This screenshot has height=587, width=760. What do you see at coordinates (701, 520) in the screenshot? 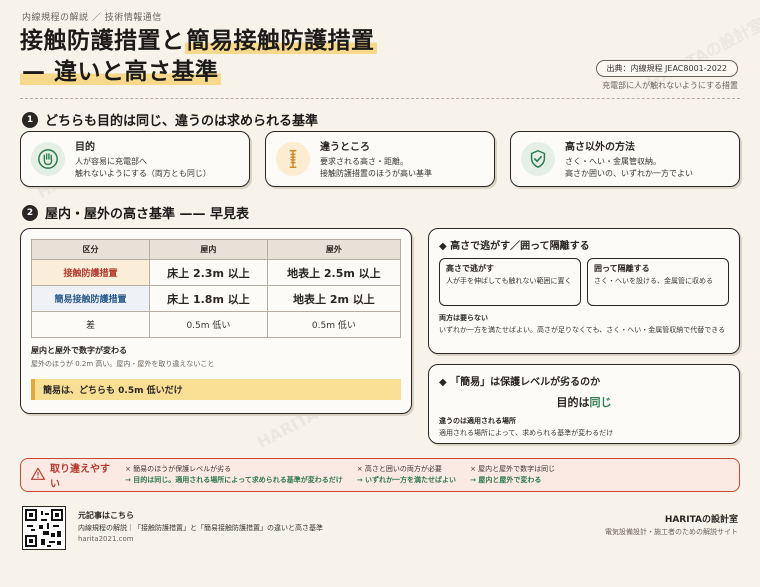
I see `brand-name: HARITAの設計室` at bounding box center [701, 520].